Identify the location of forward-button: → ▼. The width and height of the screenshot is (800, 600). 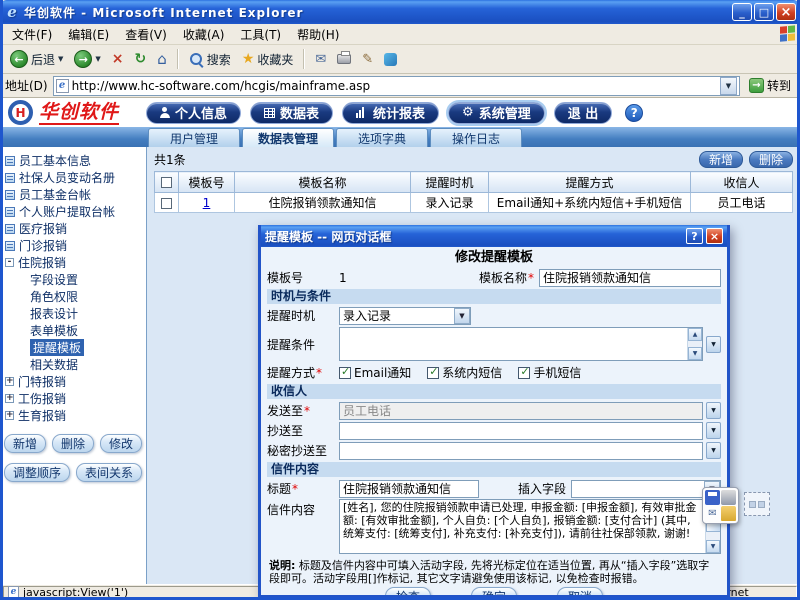
(87, 59).